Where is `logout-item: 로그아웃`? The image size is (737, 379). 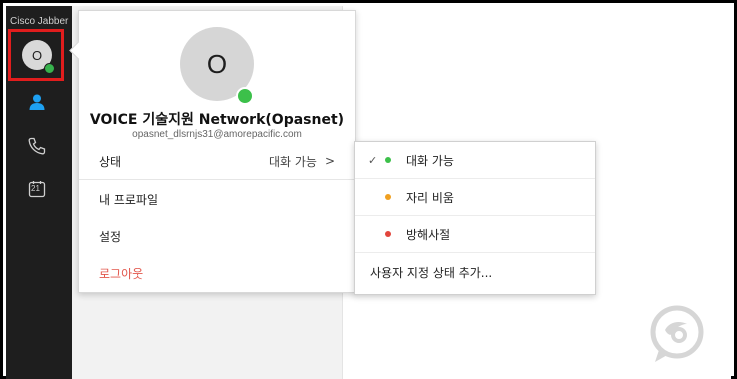 logout-item: 로그아웃 is located at coordinates (217, 273).